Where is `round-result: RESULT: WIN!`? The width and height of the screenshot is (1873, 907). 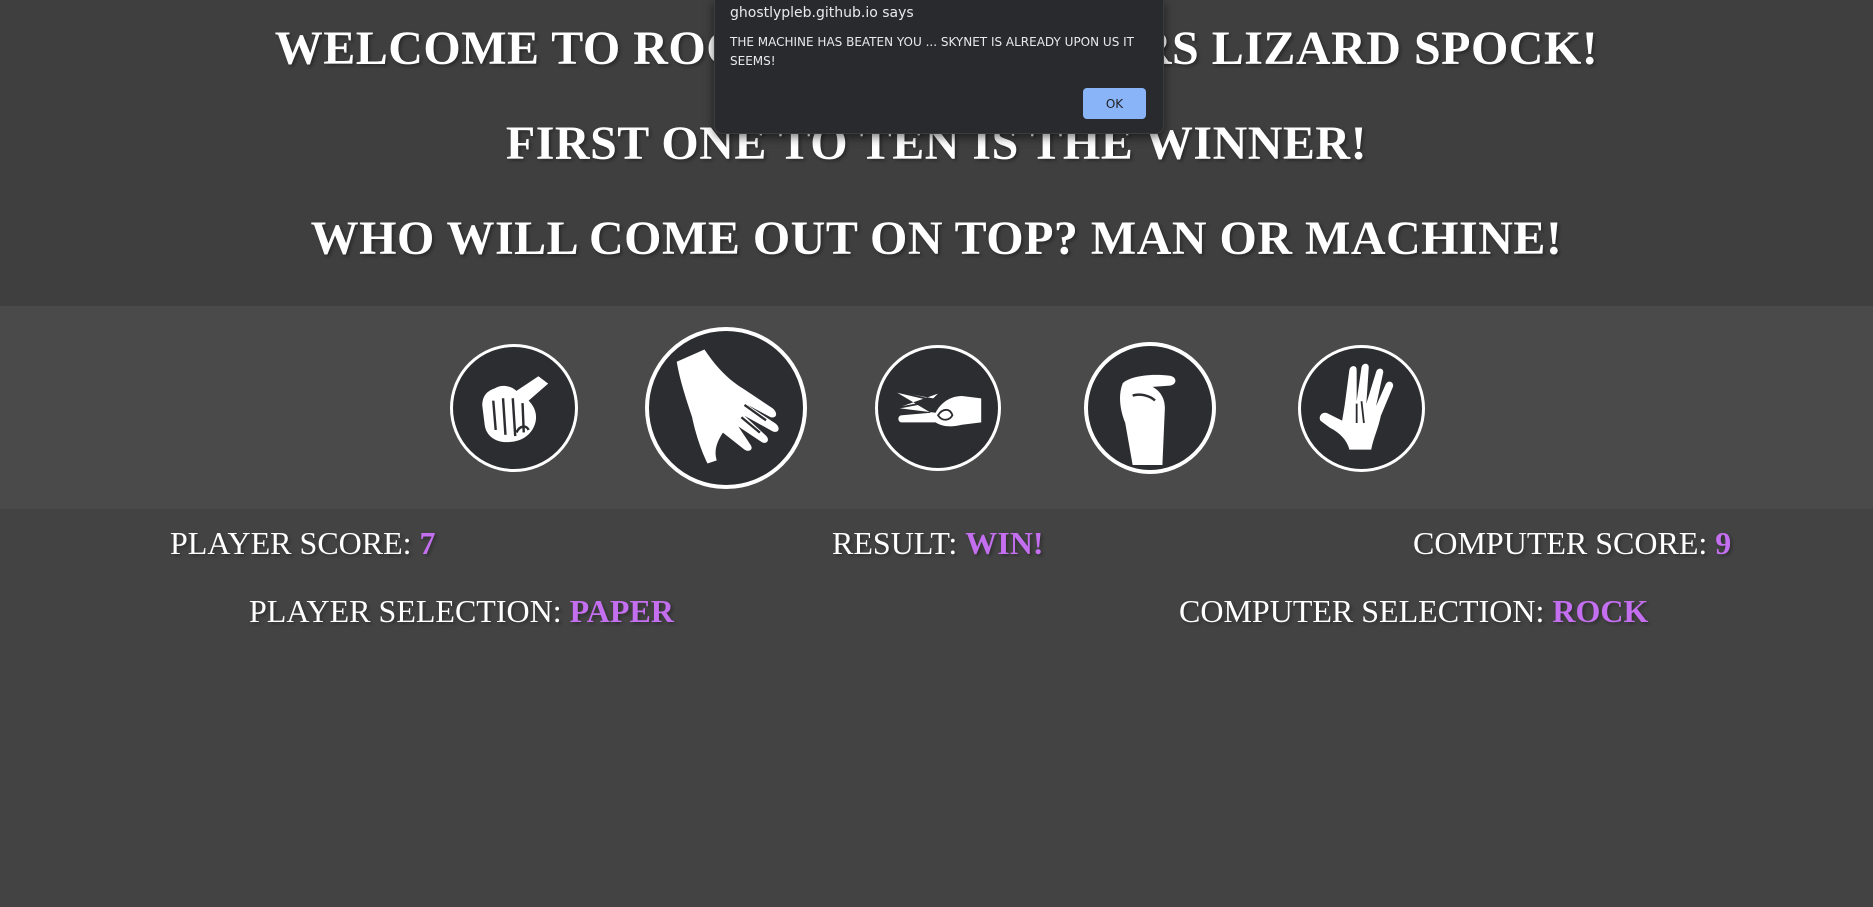
round-result: RESULT: WIN! is located at coordinates (937, 543).